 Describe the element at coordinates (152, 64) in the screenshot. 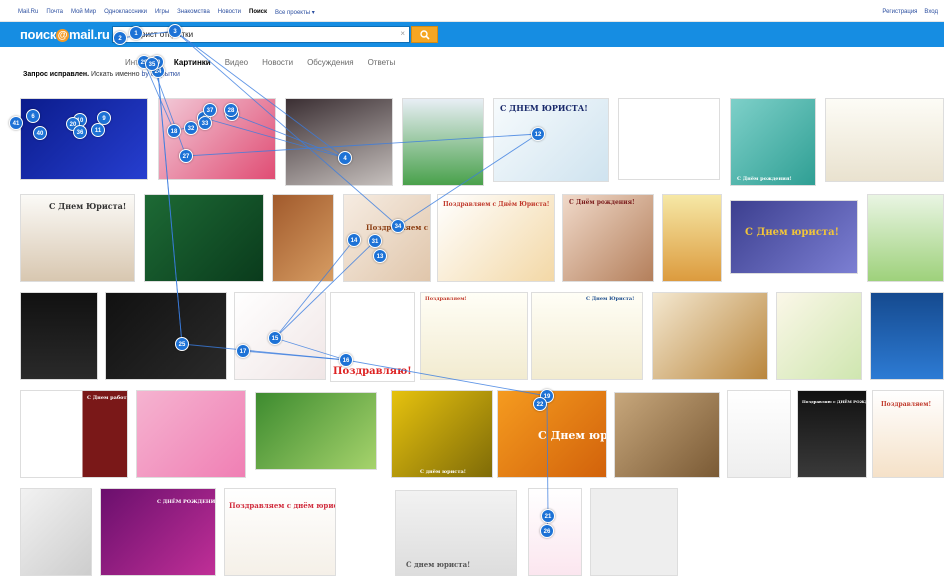

I see `click-order-badge: 35` at that location.